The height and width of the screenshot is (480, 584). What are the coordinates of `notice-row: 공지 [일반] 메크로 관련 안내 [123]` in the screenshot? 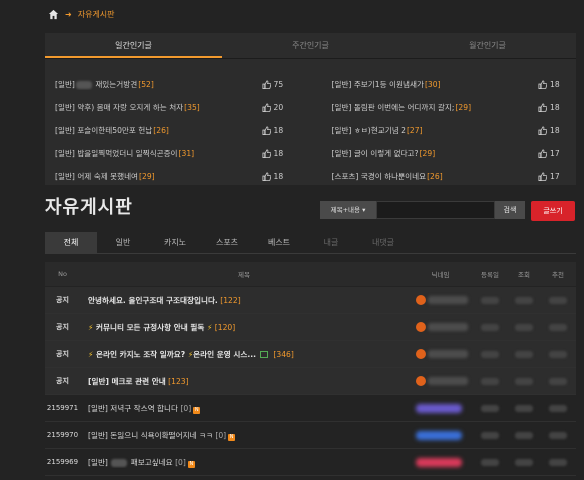 It's located at (310, 381).